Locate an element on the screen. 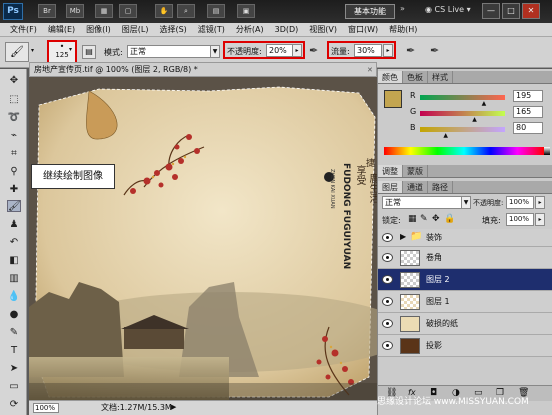  black-white-ramp is located at coordinates (547, 151).